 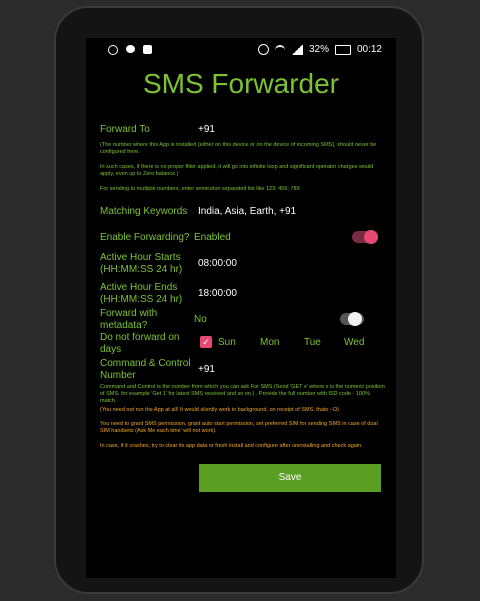 What do you see at coordinates (145, 369) in the screenshot?
I see `command-control-label: Command & Control Number` at bounding box center [145, 369].